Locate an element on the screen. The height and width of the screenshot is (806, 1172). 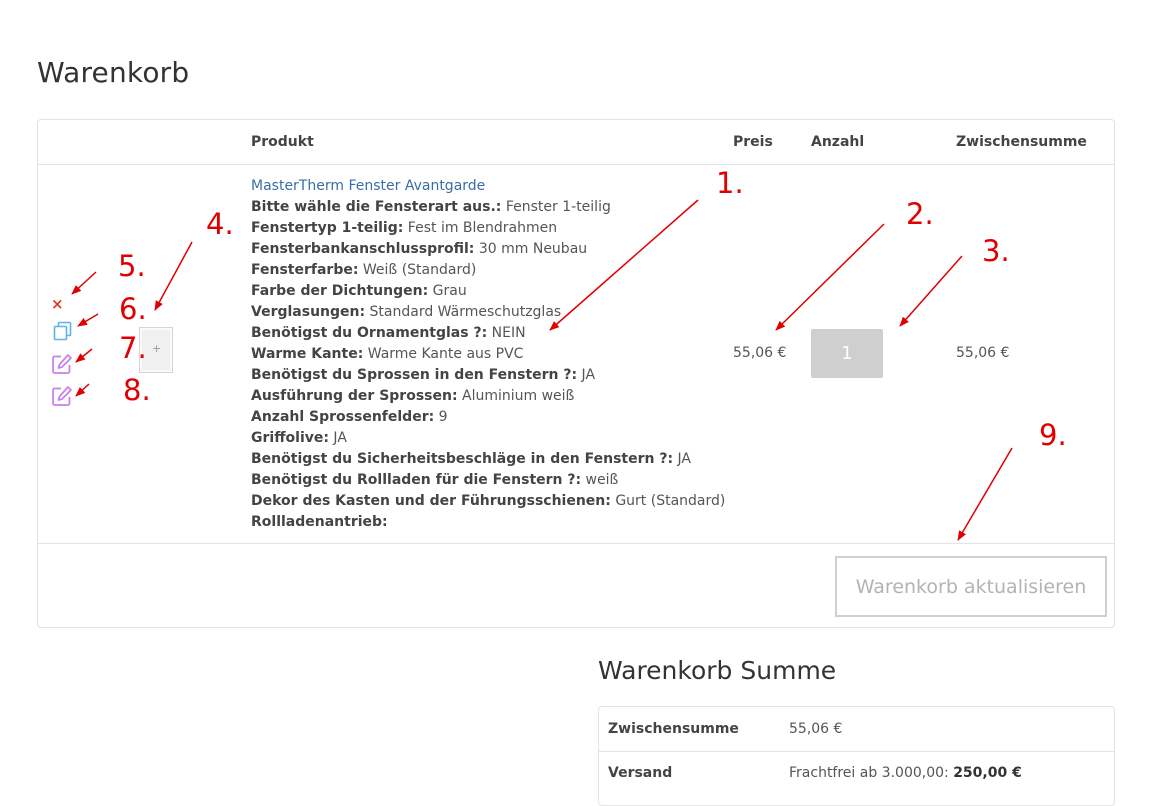
attribute-key: Rollladenantrieb: is located at coordinates (319, 522).